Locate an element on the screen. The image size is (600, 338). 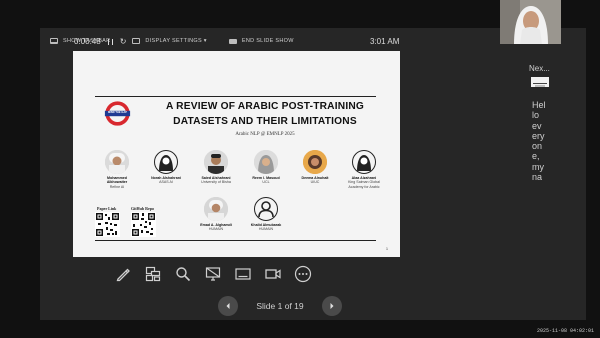
slide-subtitle: Arabic NLP @ EMNLP 2025 is located at coordinates (265, 134).